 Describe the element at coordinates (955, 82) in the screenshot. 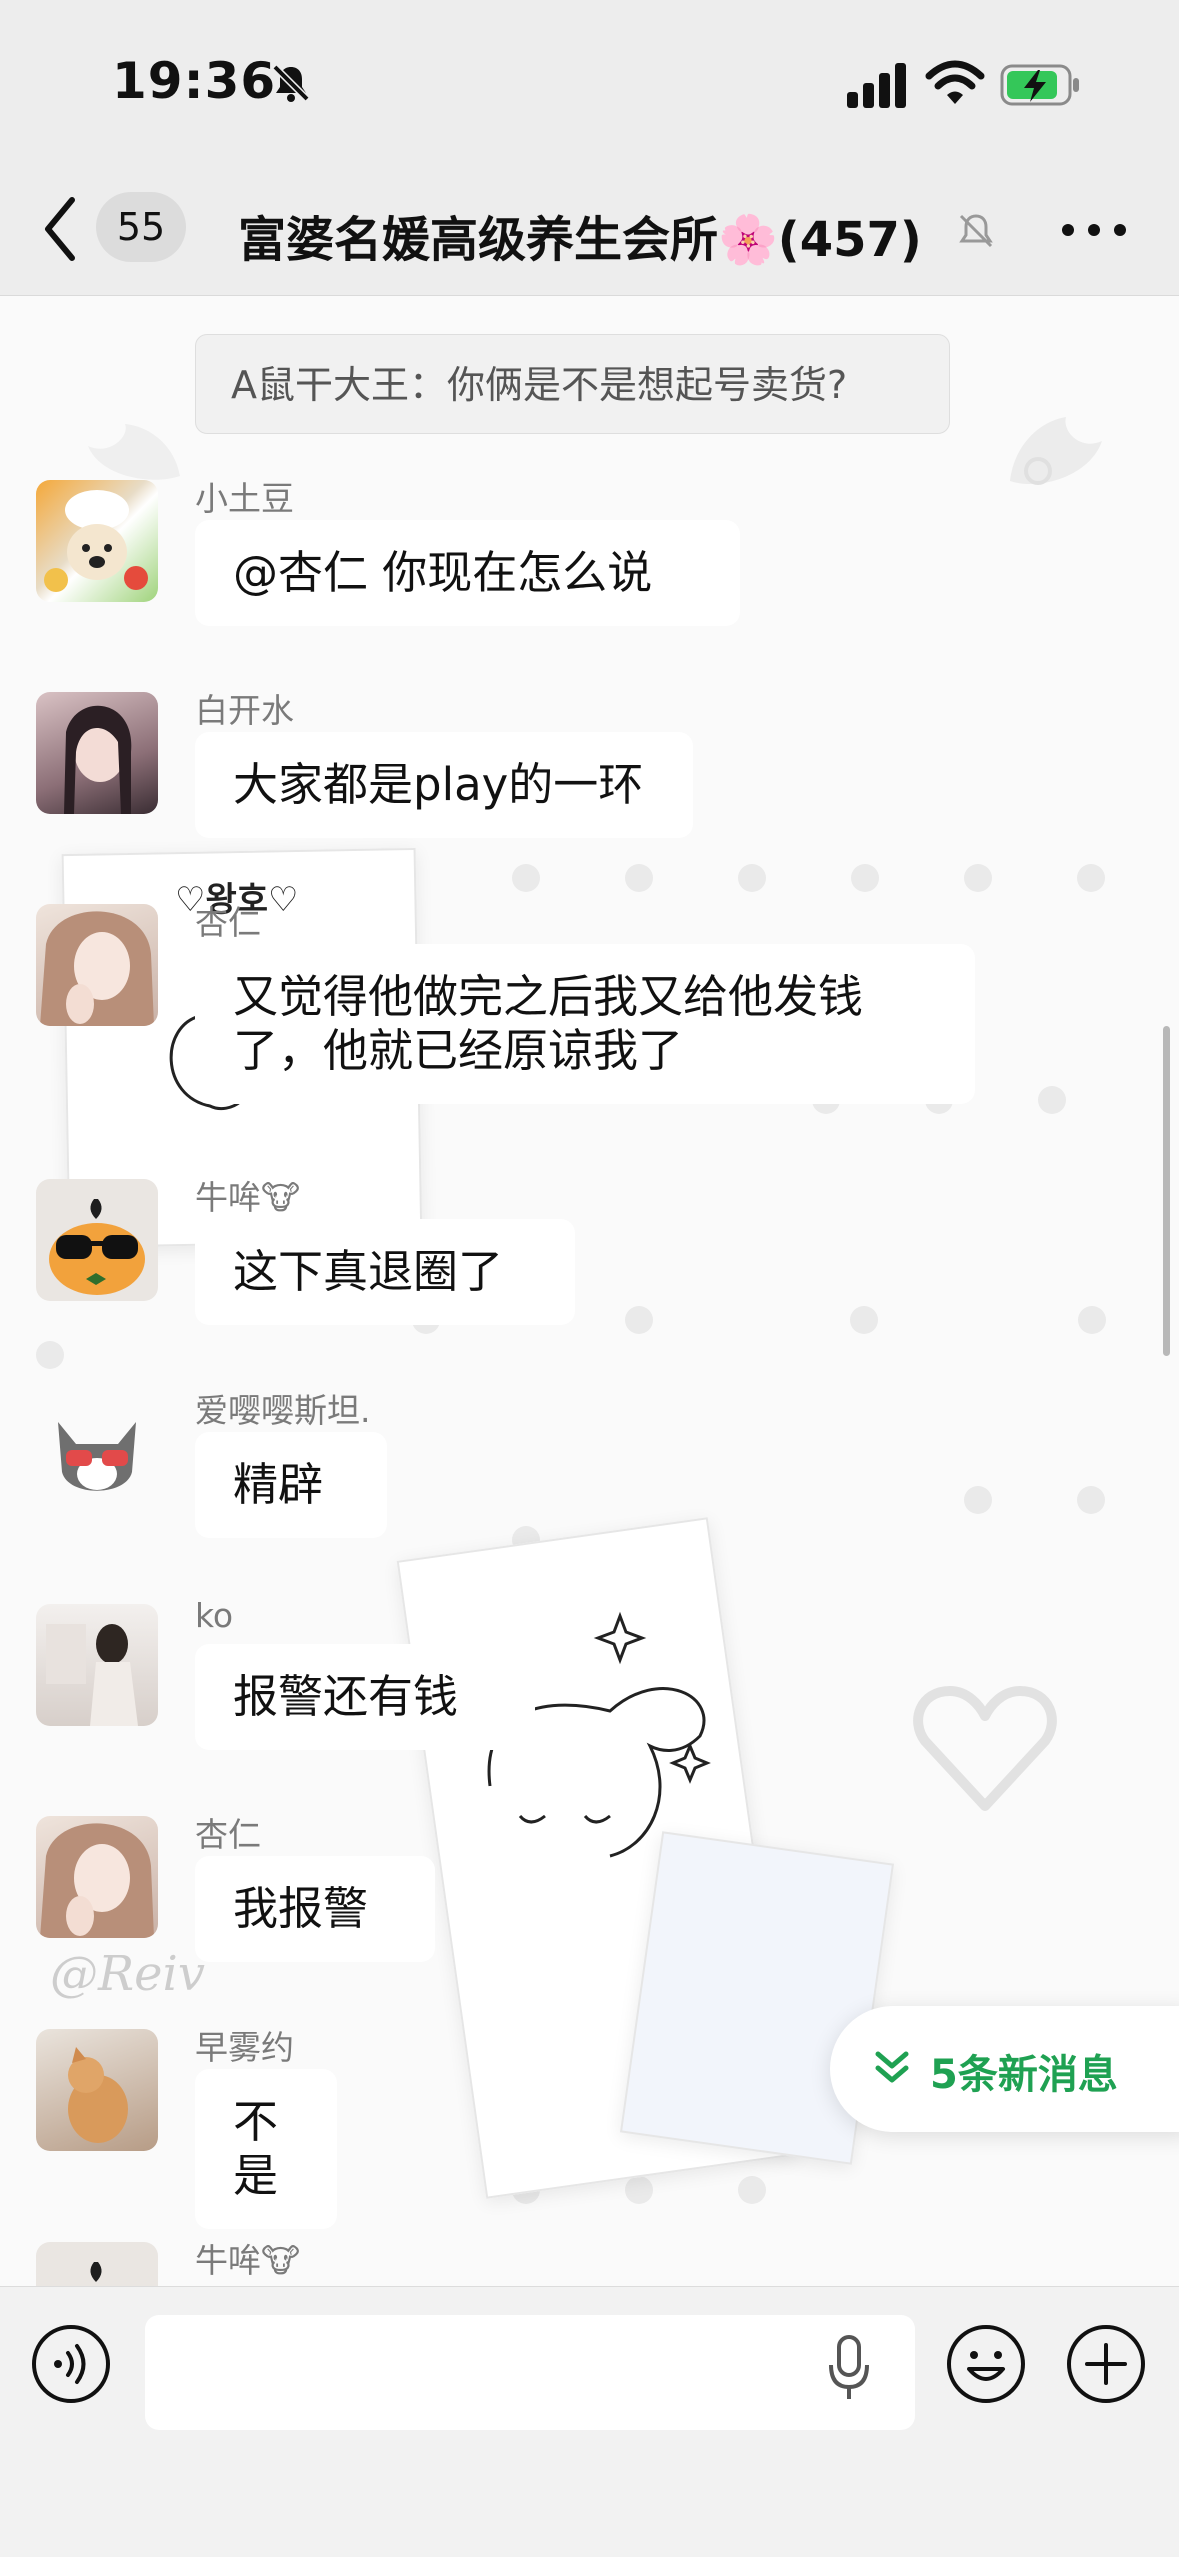

I see `wifi-icon` at that location.